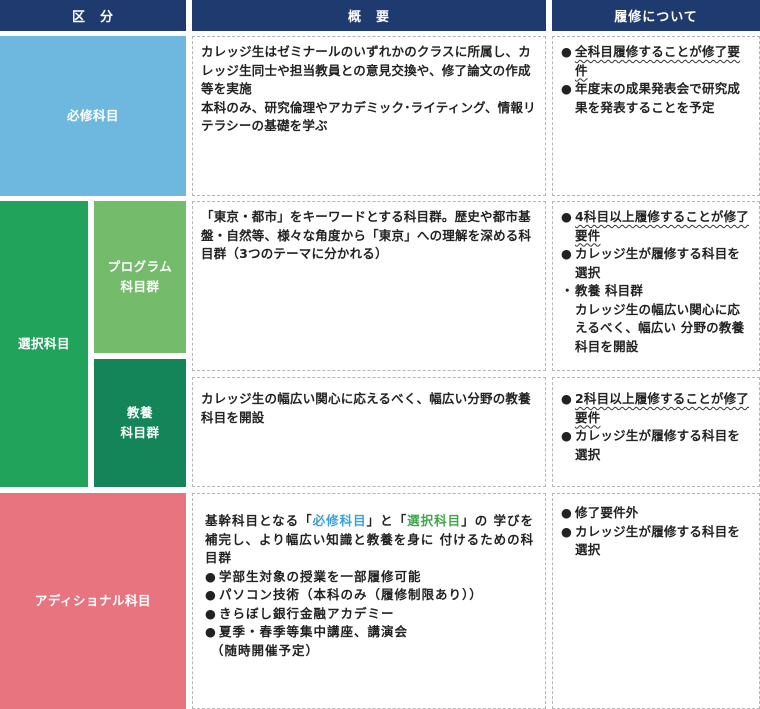 Image resolution: width=760 pixels, height=709 pixels. Describe the element at coordinates (369, 15) in the screenshot. I see `header-summary: 概 要` at that location.